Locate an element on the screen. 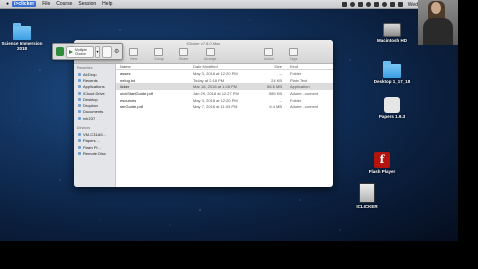 The width and height of the screenshot is (478, 269). desktop-icon-macintosh-hd: Macintosh HD is located at coordinates (392, 33).